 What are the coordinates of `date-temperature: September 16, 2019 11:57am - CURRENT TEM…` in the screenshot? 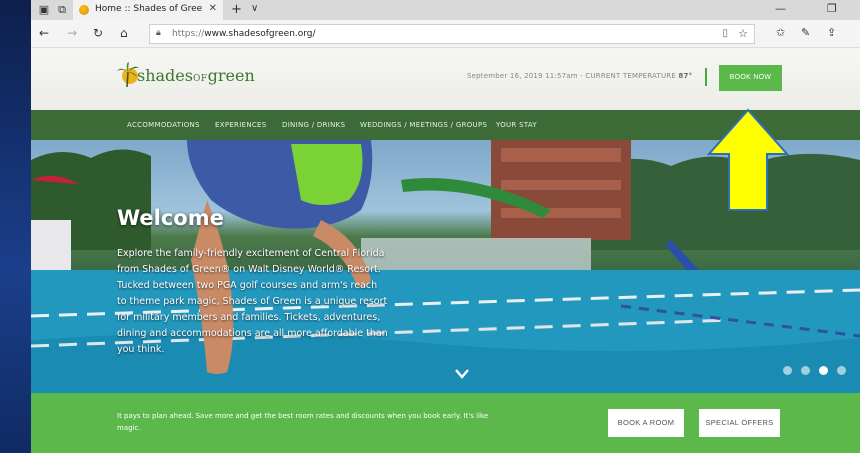 It's located at (579, 76).